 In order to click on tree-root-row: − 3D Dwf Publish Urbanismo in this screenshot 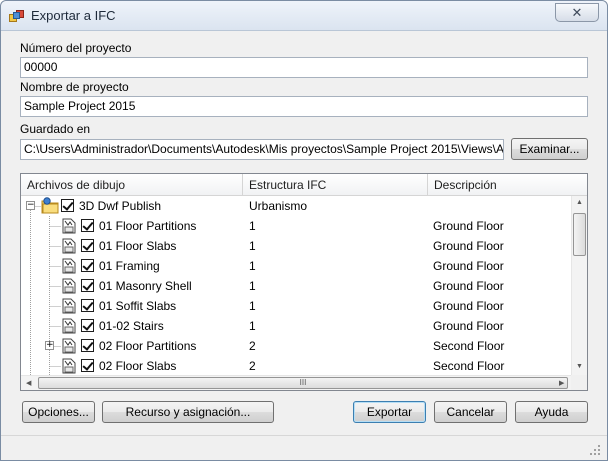, I will do `click(295, 206)`.